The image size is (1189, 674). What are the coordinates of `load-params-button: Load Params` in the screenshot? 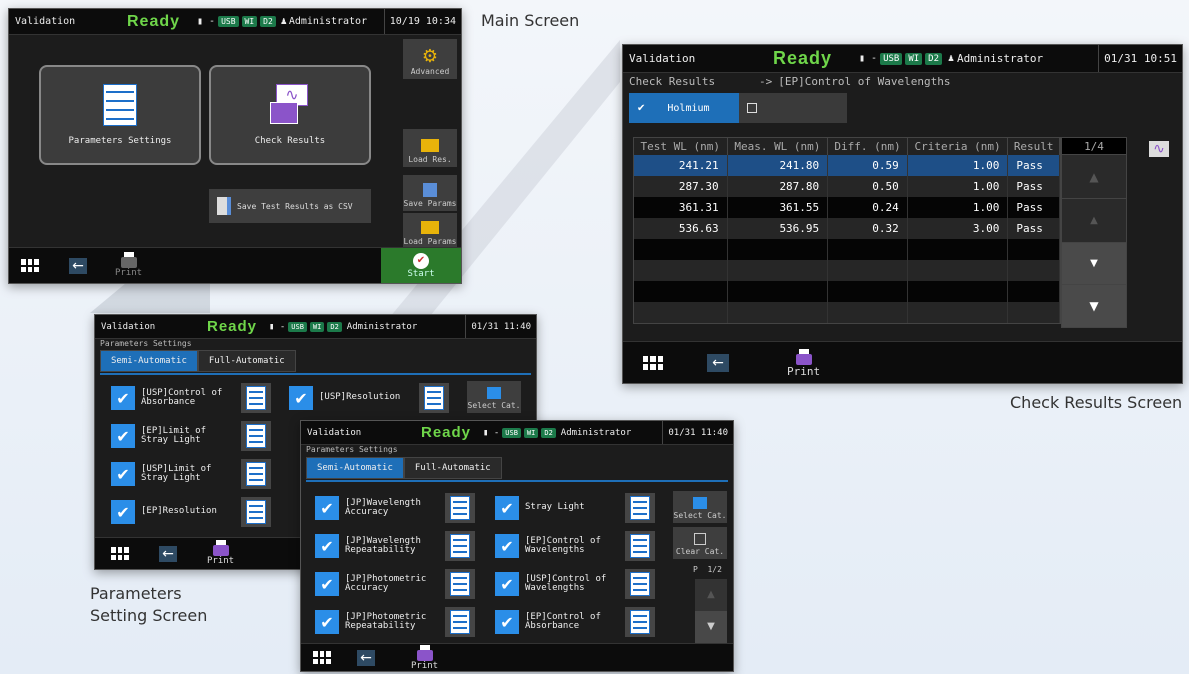 It's located at (430, 231).